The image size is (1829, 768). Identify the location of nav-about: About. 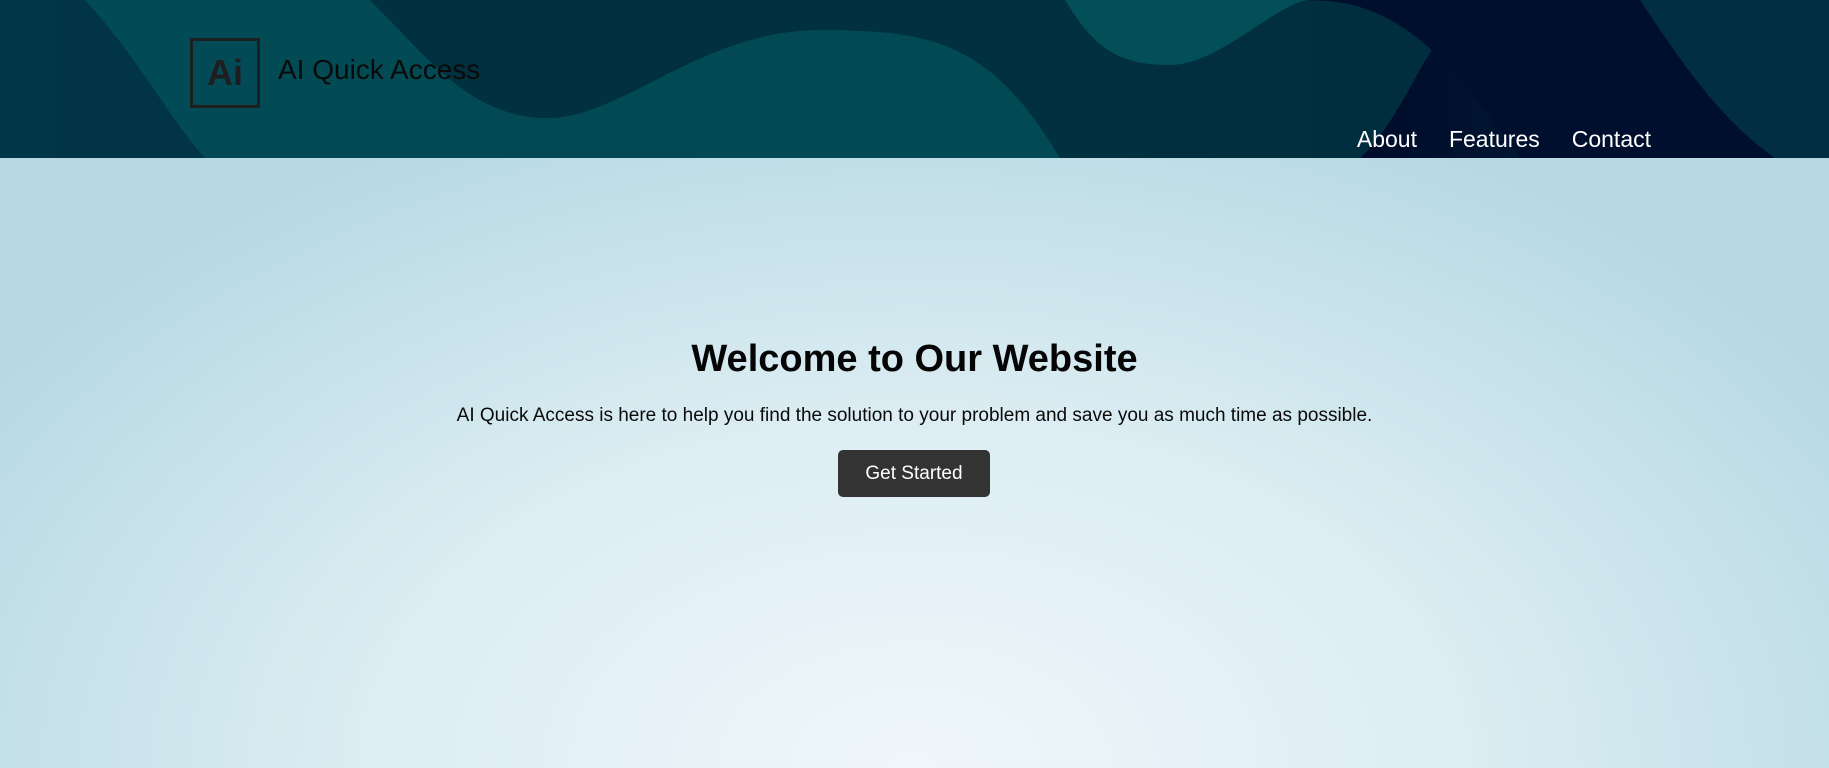
(1387, 139).